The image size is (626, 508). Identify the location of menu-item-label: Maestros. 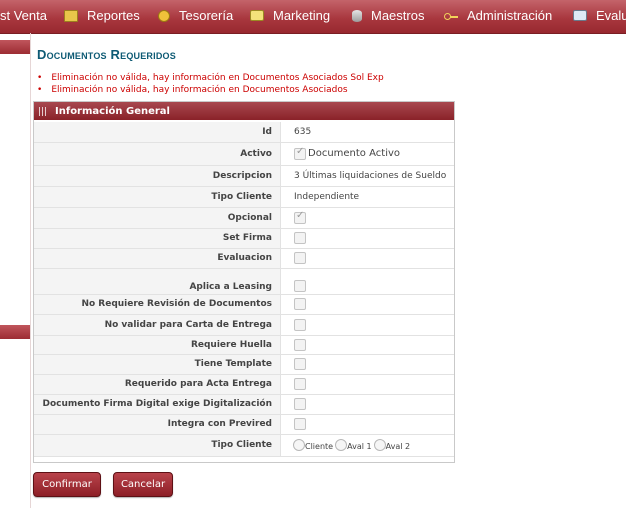
(398, 15).